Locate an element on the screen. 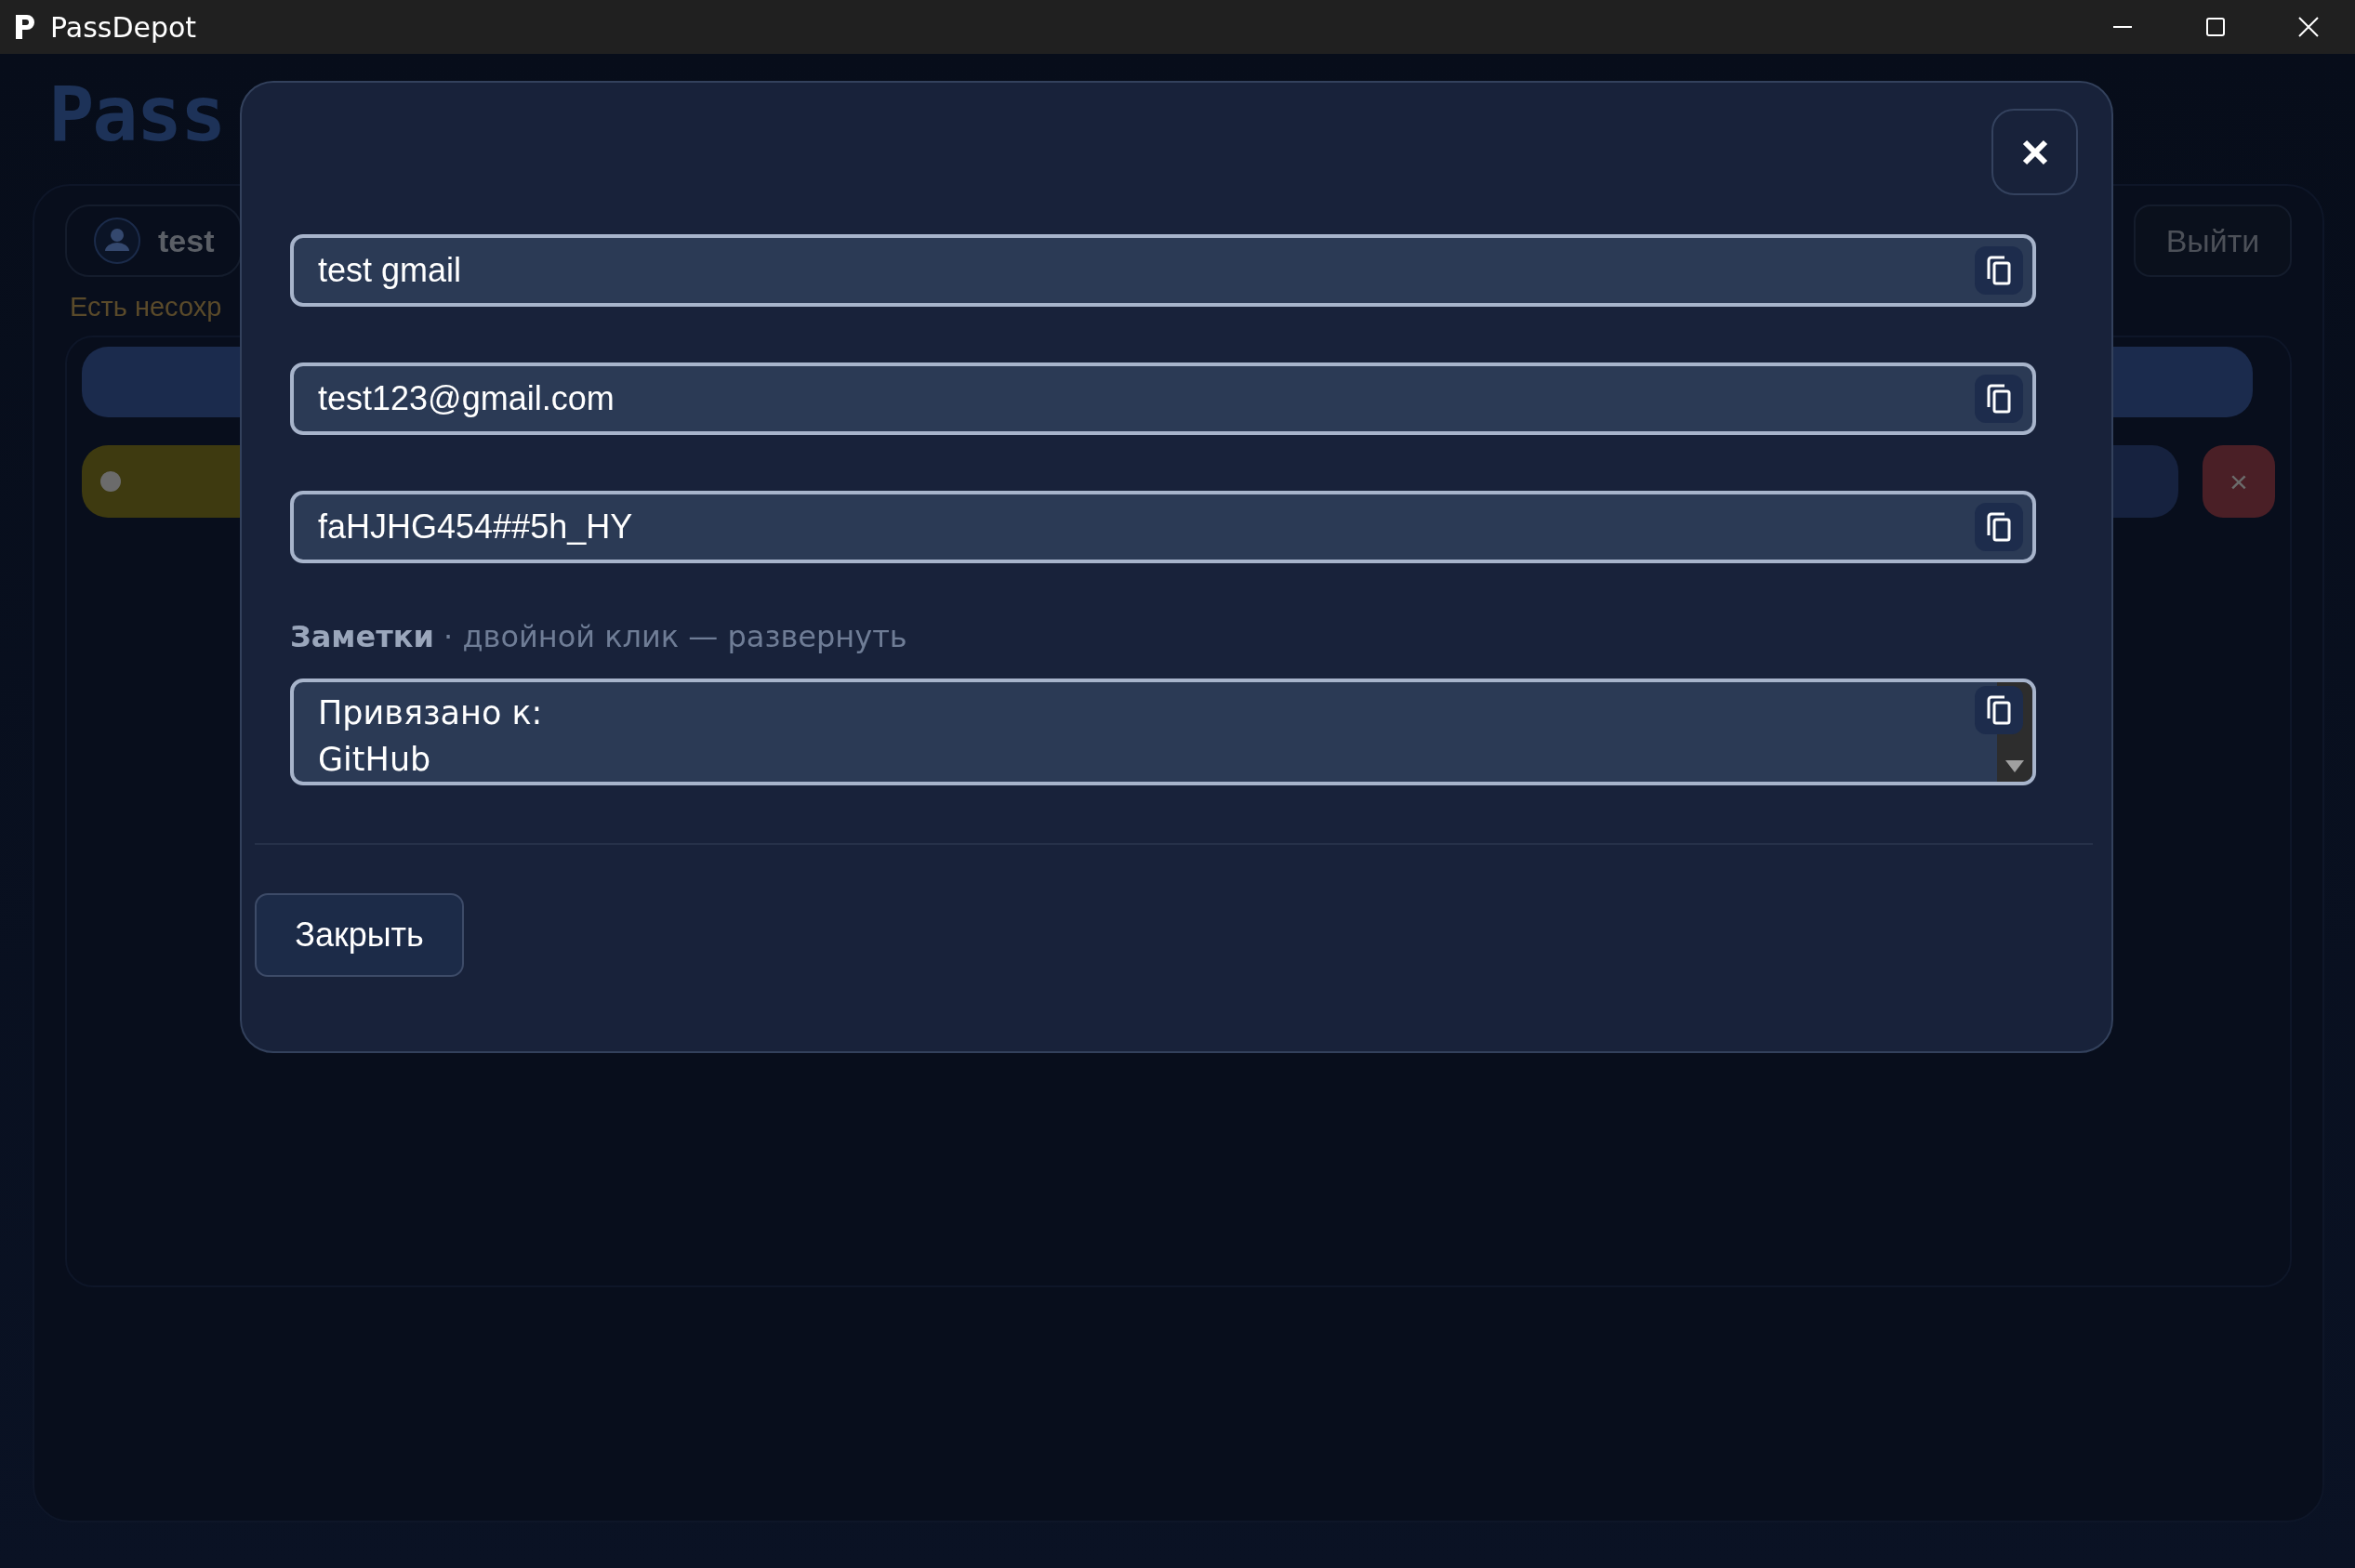 This screenshot has width=2355, height=1568. app-logo: Pass is located at coordinates (136, 115).